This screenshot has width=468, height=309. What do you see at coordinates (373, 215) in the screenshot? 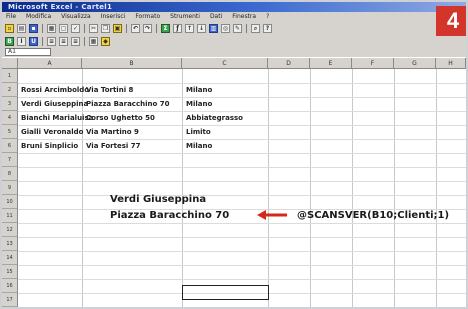
I see `formula-text: @SCANSVER(B10;Clienti;1)` at bounding box center [373, 215].